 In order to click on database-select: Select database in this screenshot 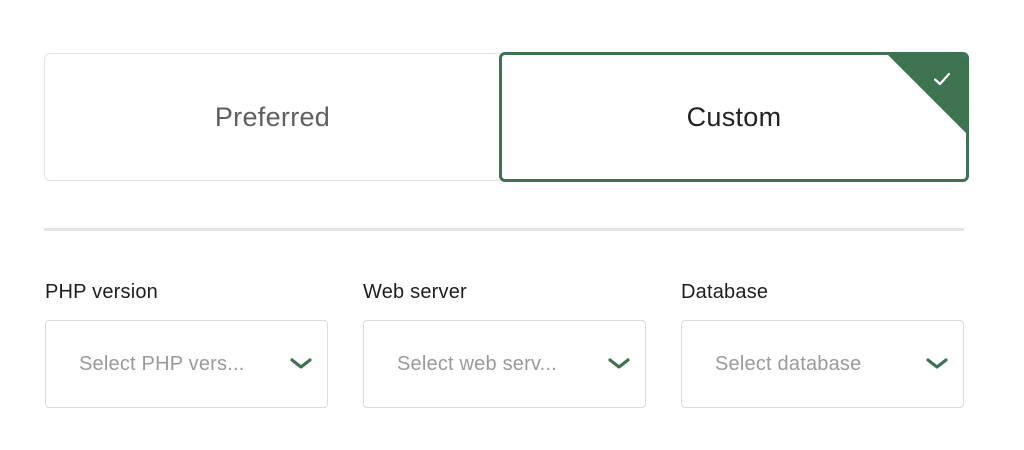, I will do `click(822, 364)`.